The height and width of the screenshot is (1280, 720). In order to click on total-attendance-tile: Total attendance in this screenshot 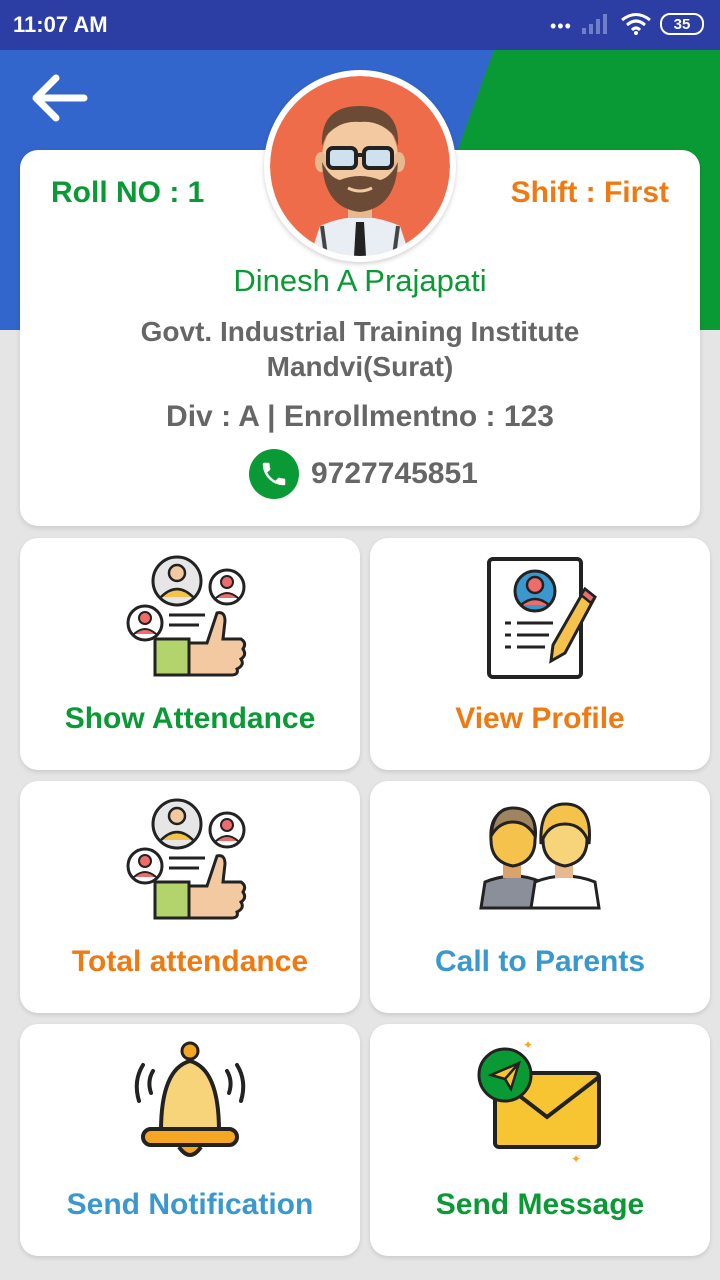, I will do `click(190, 897)`.